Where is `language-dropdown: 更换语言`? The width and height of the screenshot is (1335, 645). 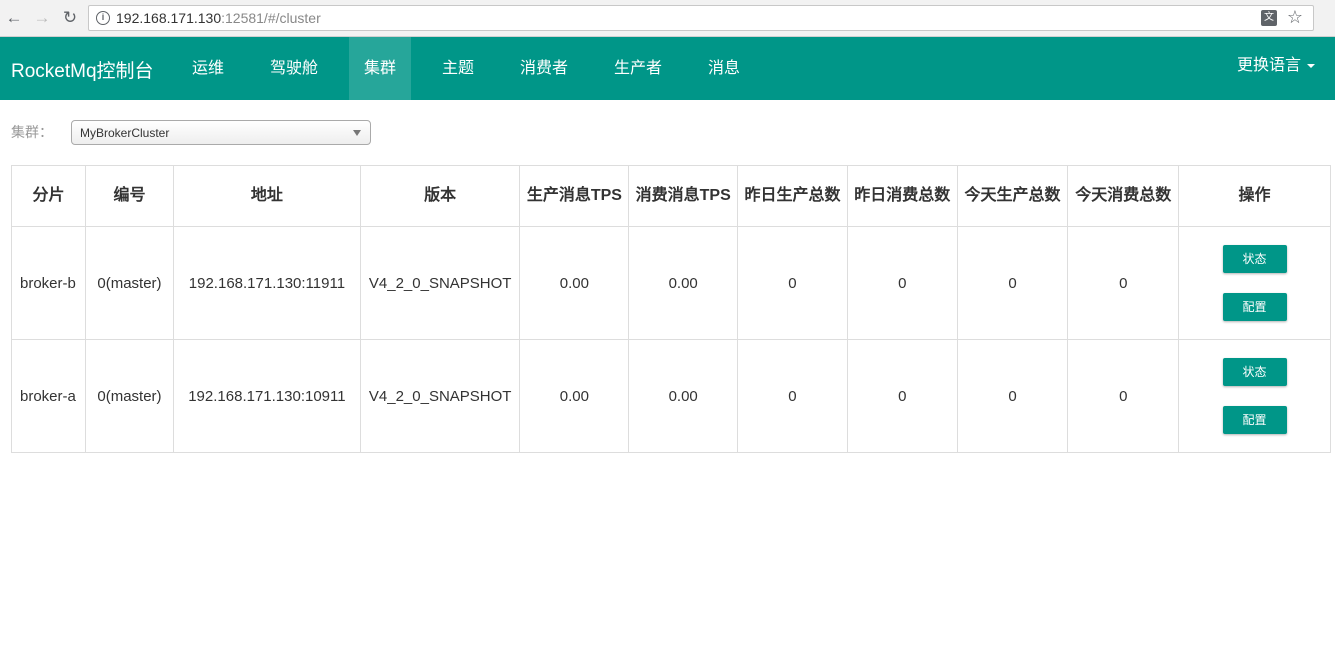 language-dropdown: 更换语言 is located at coordinates (1276, 66).